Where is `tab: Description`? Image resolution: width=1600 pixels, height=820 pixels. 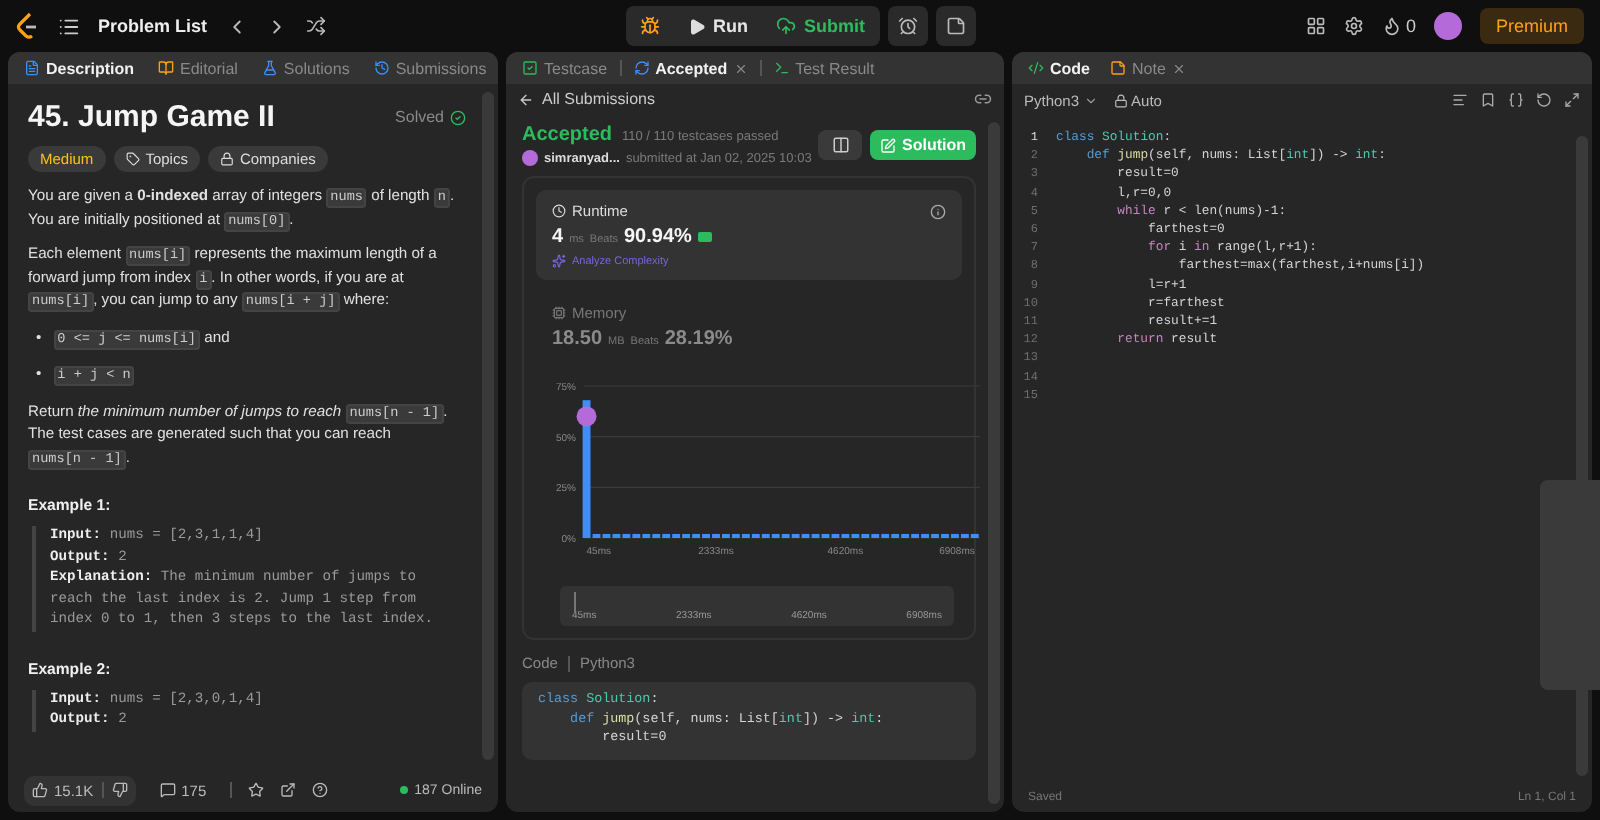
tab: Description is located at coordinates (79, 68).